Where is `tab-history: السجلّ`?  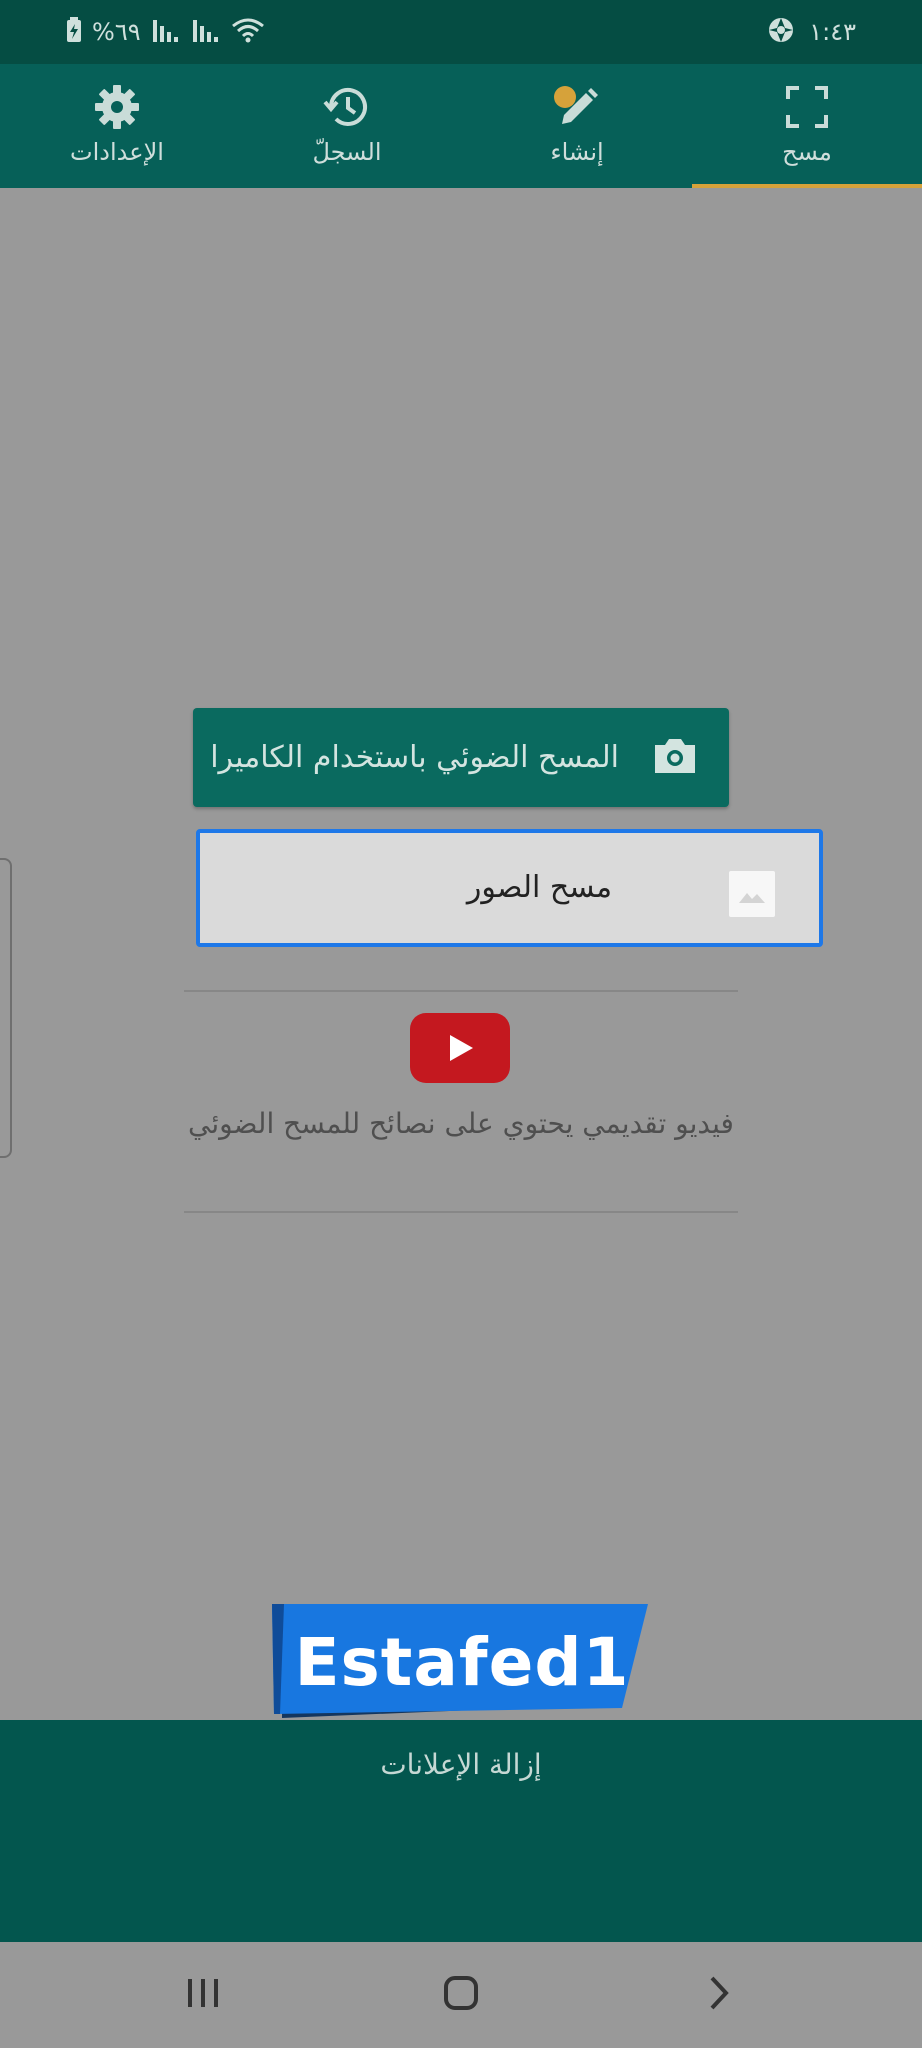
tab-history: السجلّ is located at coordinates (347, 126).